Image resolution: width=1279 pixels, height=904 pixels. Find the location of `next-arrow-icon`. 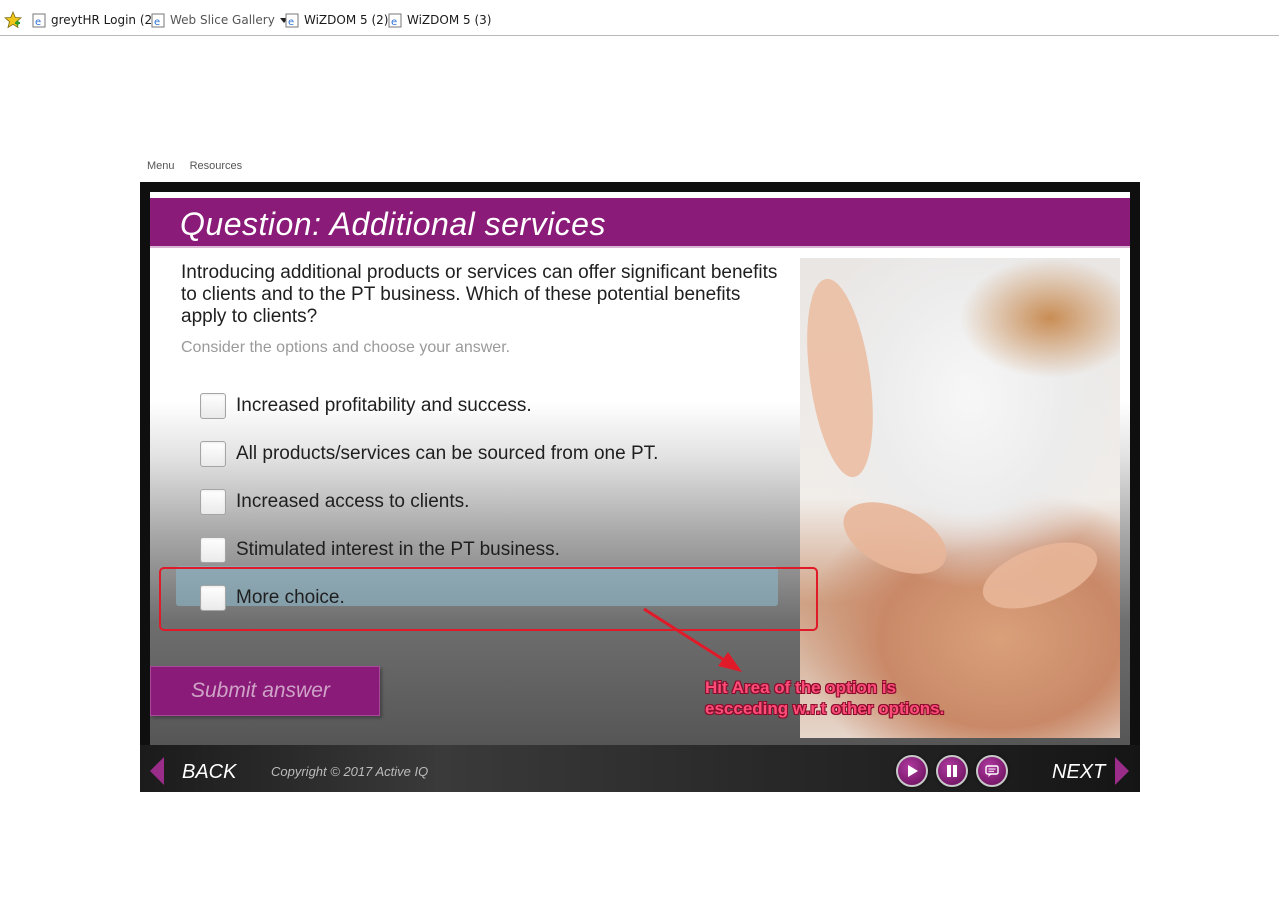

next-arrow-icon is located at coordinates (1122, 771).